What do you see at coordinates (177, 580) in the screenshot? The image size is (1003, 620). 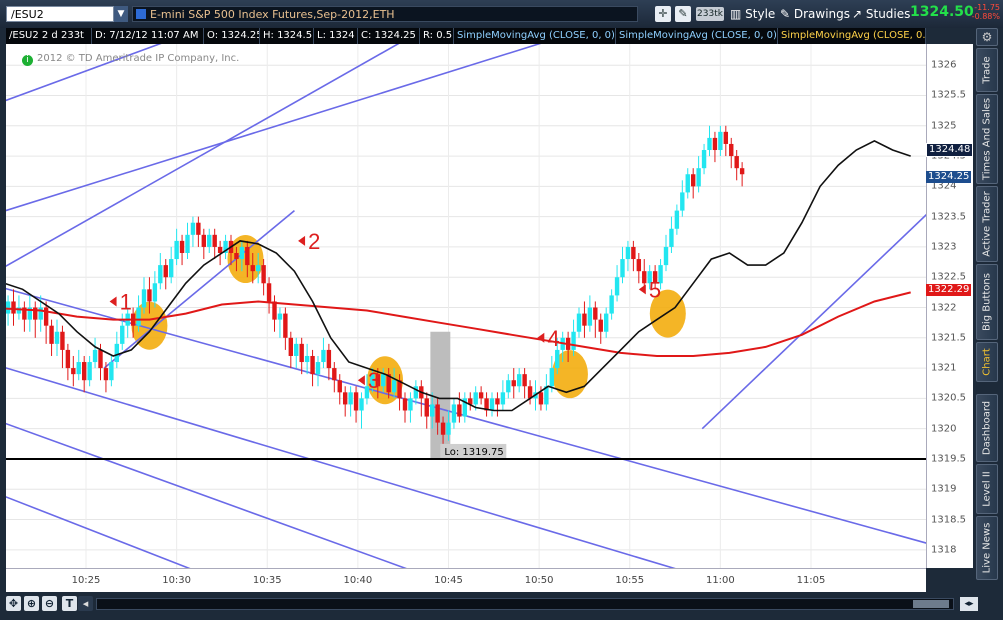 I see `time-tick-label: 10:30` at bounding box center [177, 580].